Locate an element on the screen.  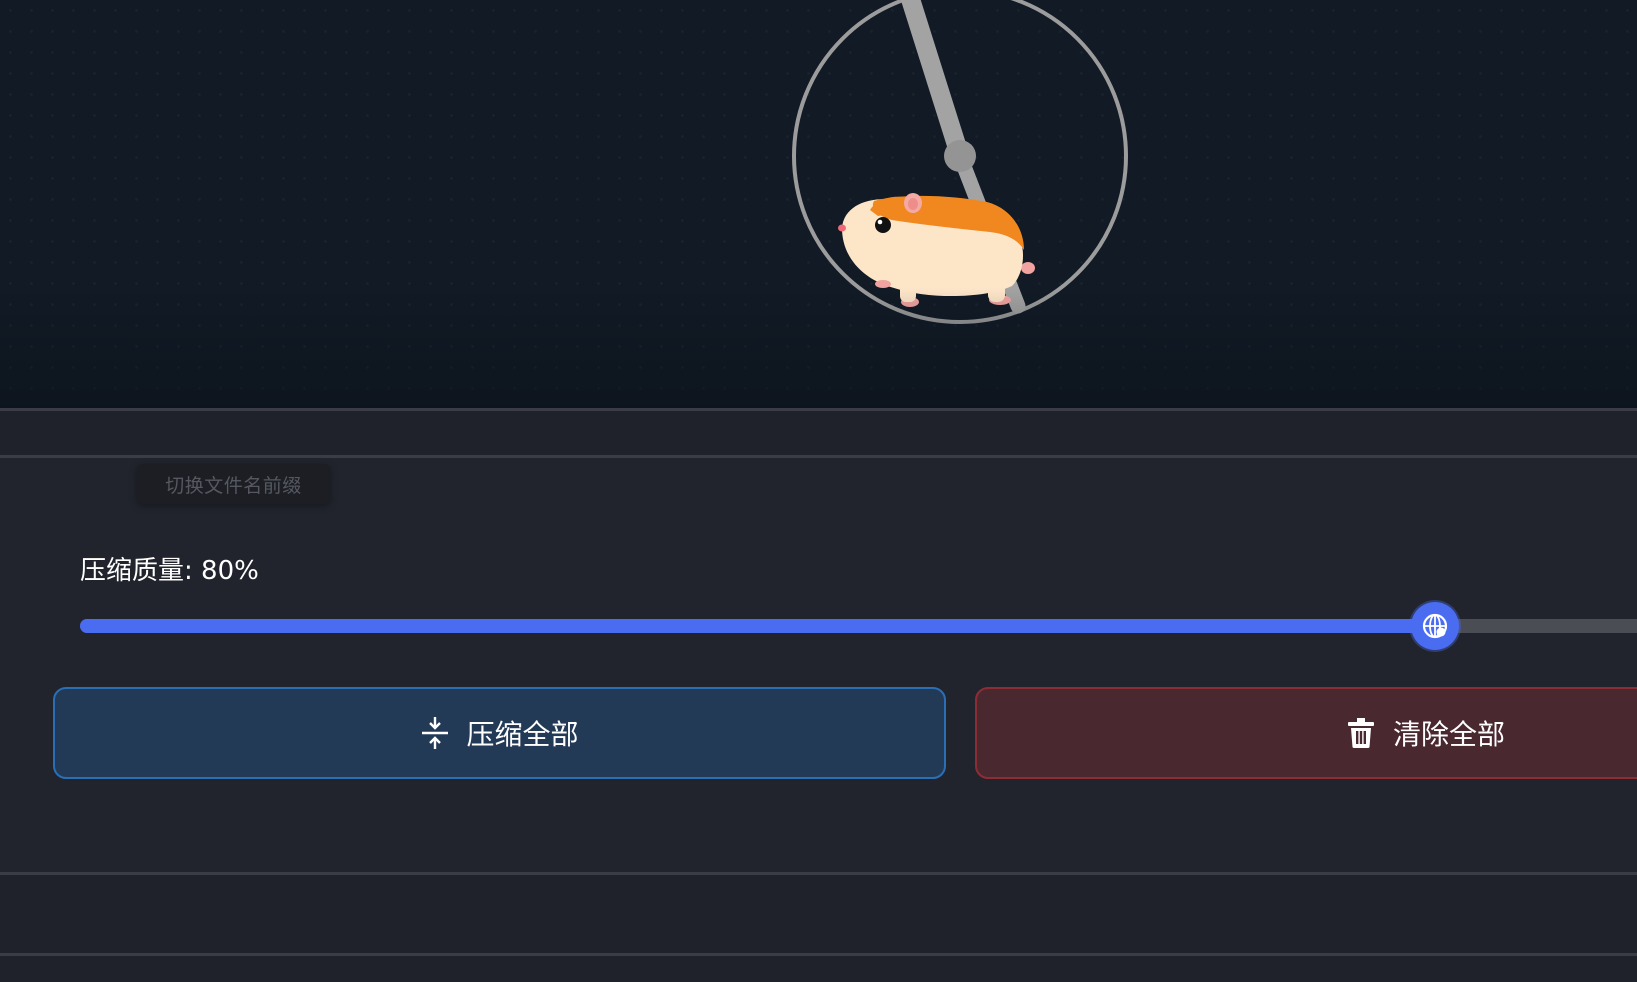
quality-label: 压缩质量 : 80% is located at coordinates (169, 568).